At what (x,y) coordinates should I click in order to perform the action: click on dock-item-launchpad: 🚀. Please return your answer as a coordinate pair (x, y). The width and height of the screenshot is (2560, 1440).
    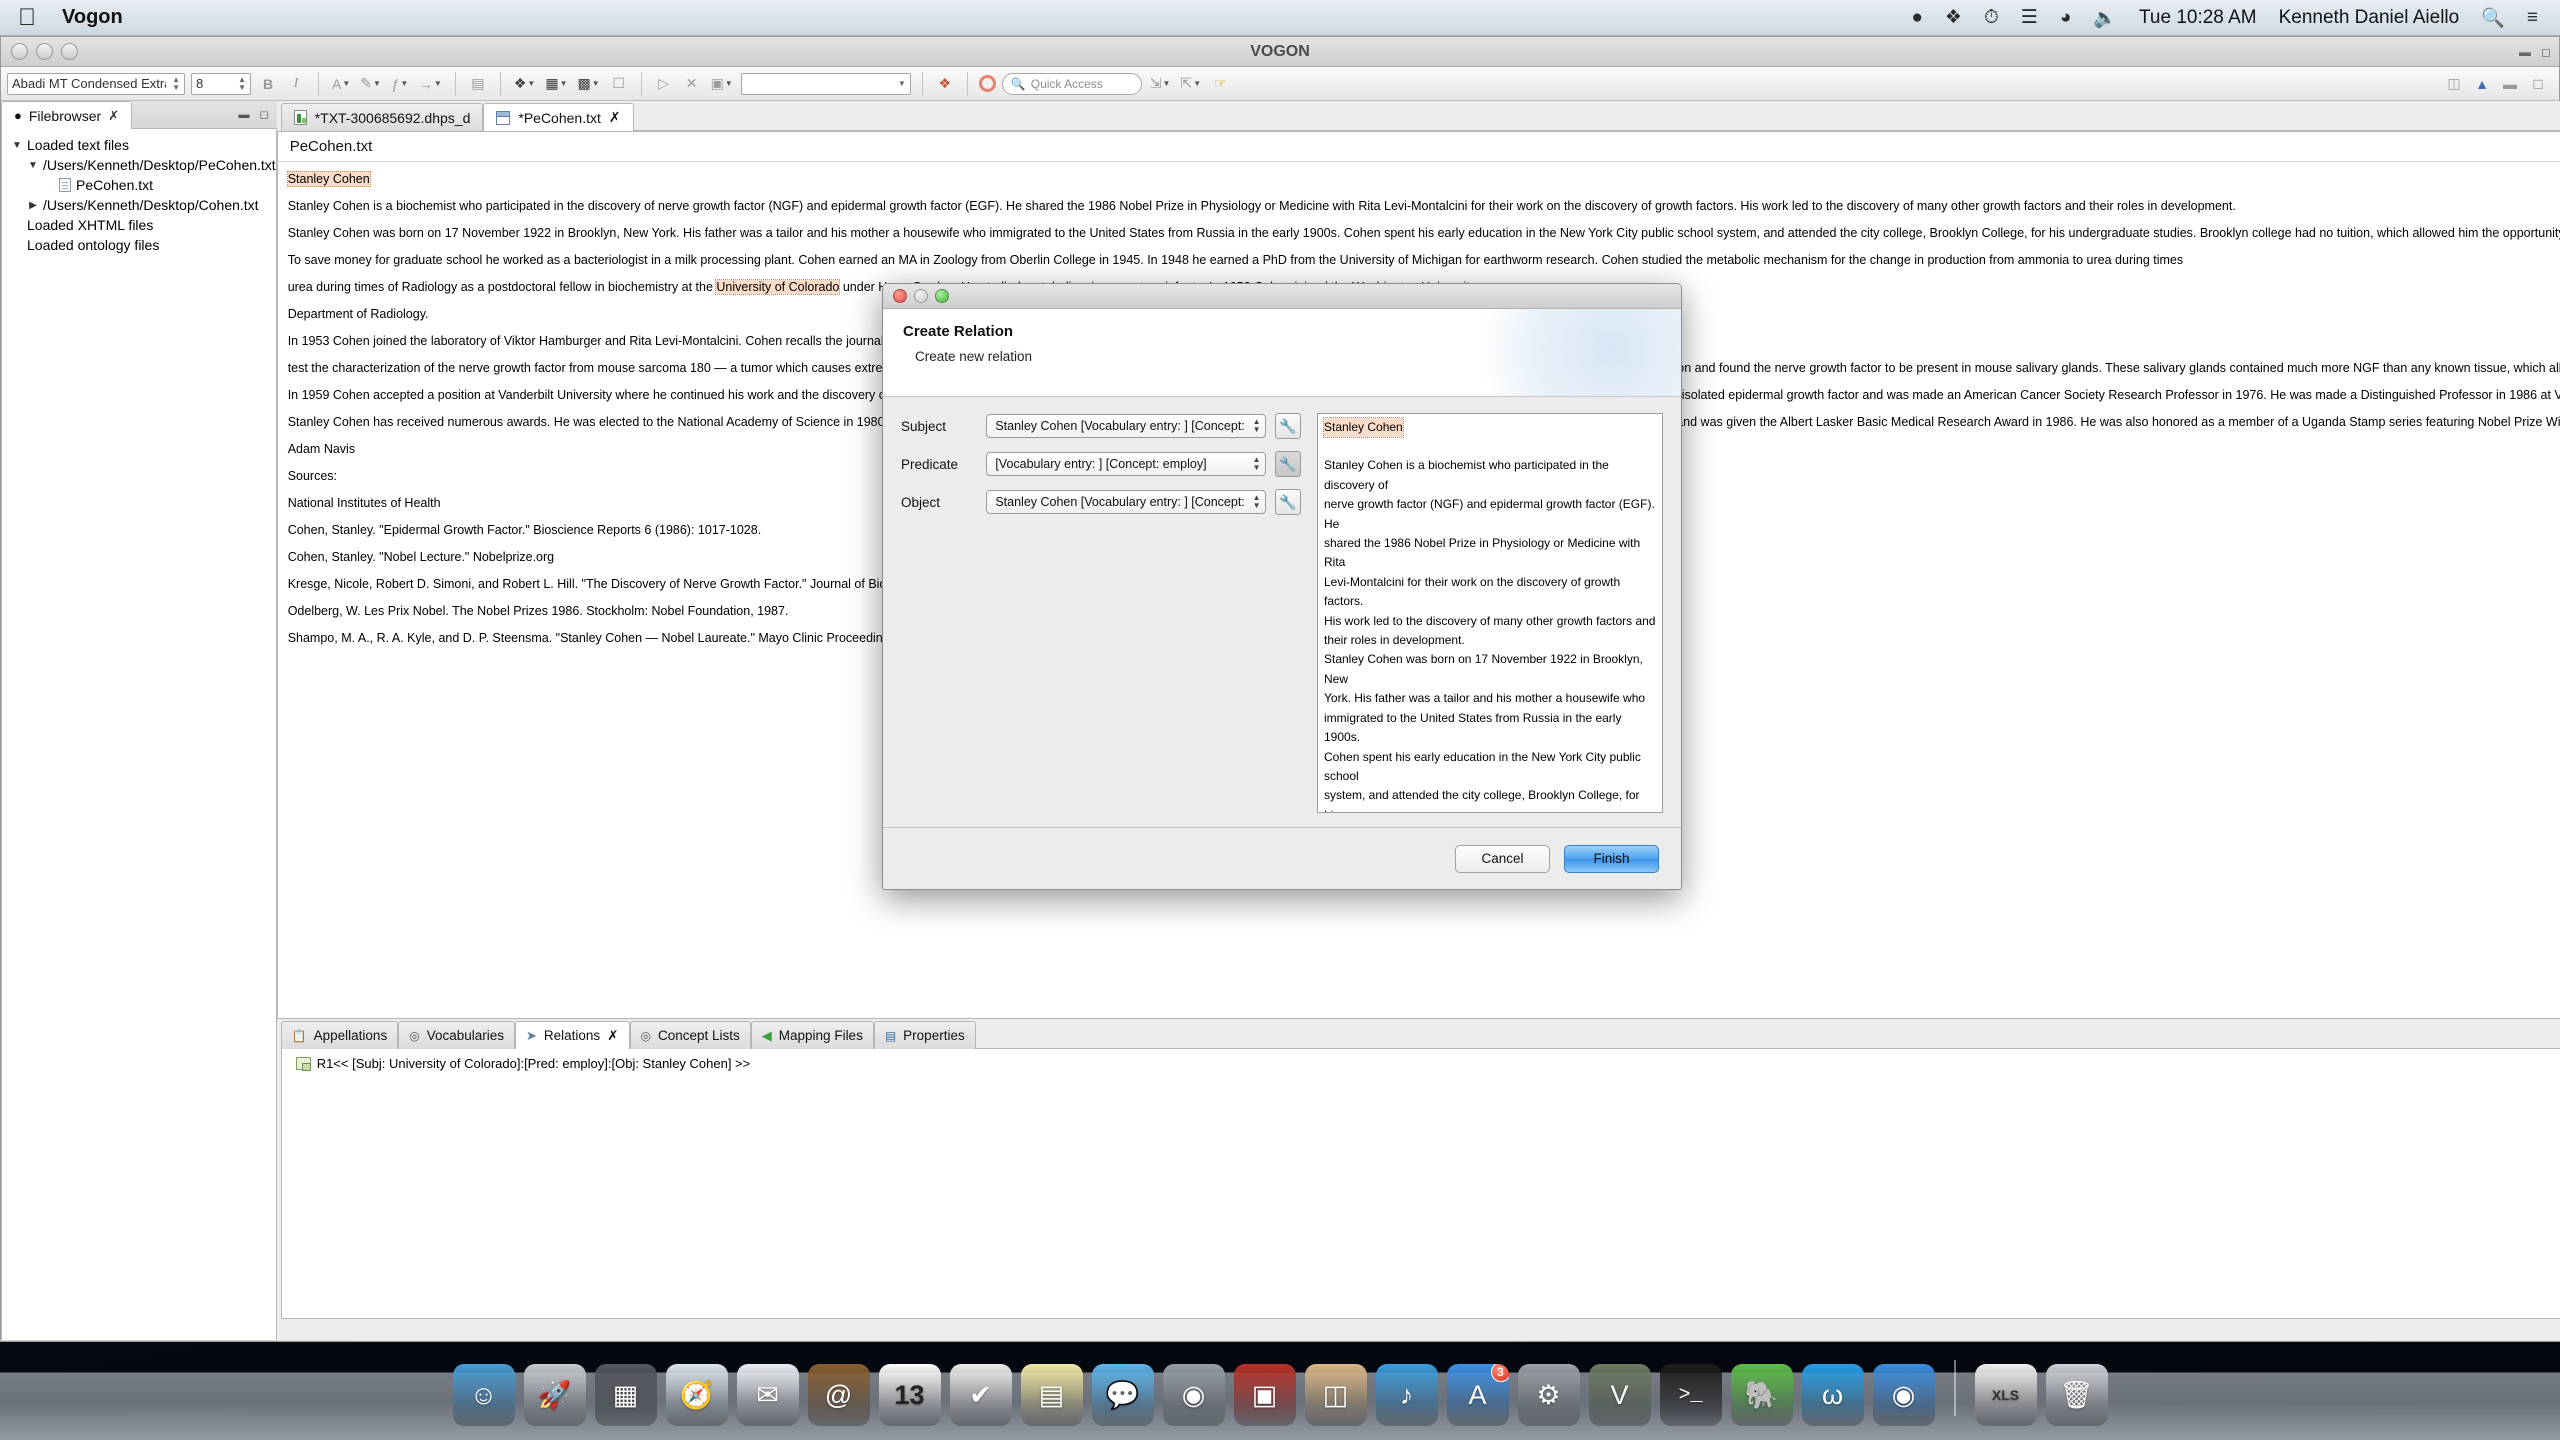
    Looking at the image, I should click on (554, 1395).